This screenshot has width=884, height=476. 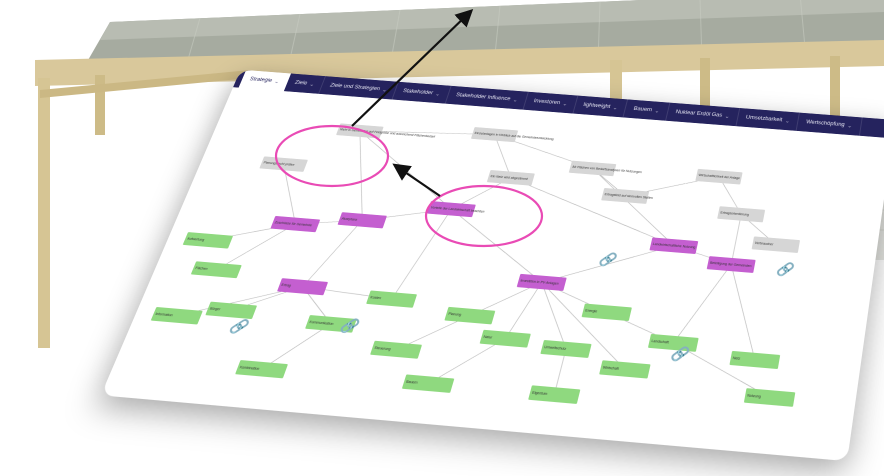 I want to click on graph-node-purple: Beteiligung der Gemeinden, so click(x=731, y=264).